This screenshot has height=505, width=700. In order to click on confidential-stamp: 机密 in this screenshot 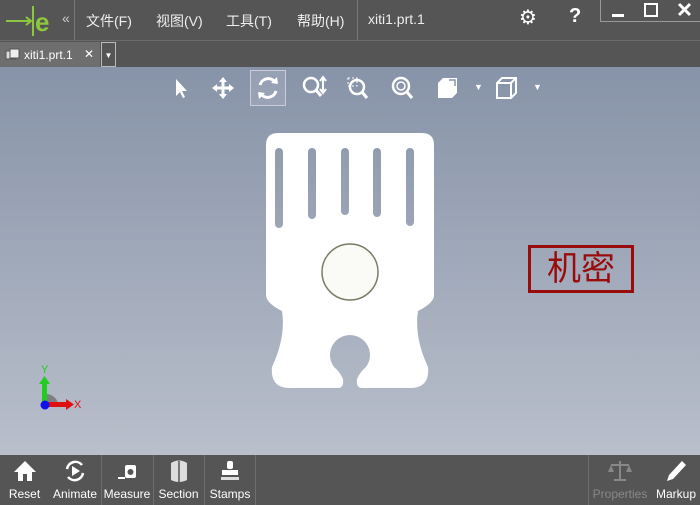, I will do `click(581, 269)`.